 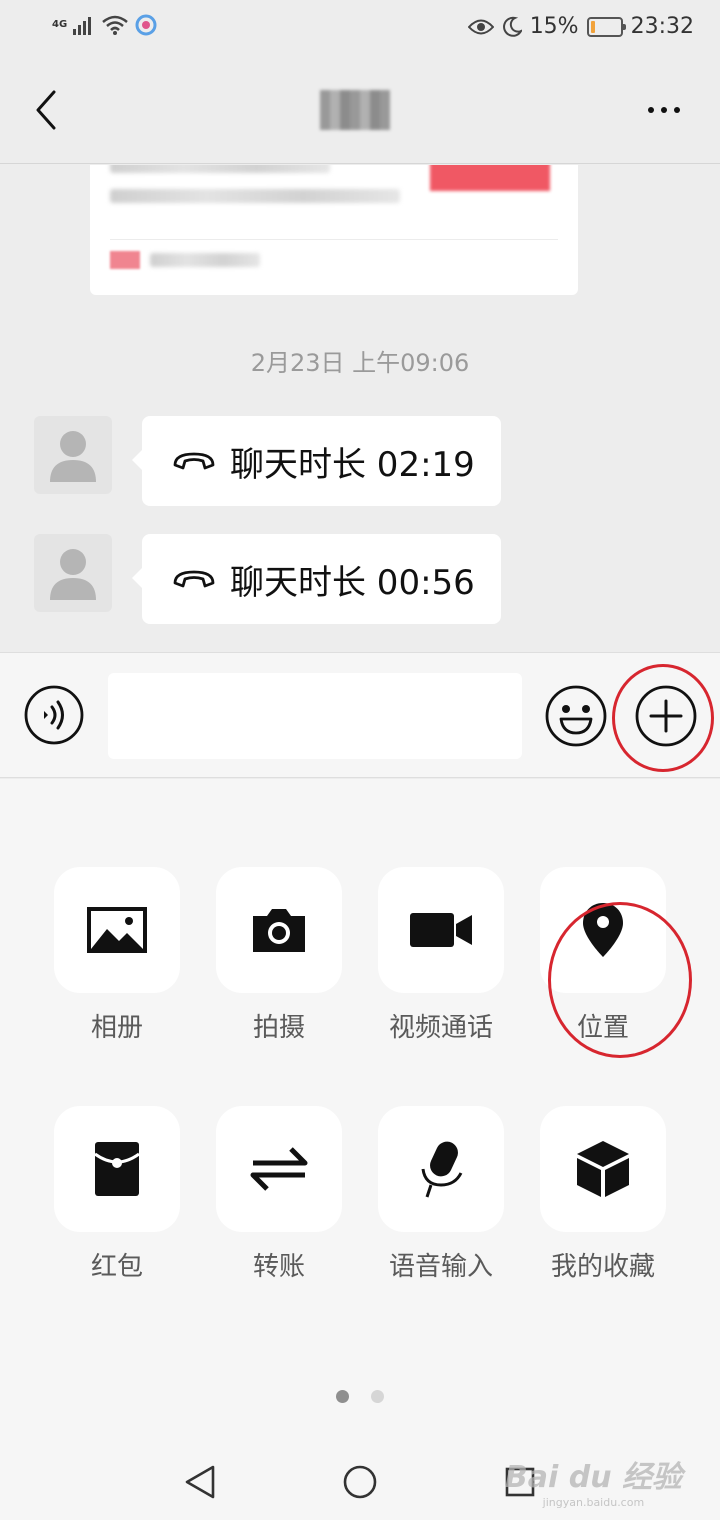 What do you see at coordinates (82, 26) in the screenshot?
I see `signal-icon` at bounding box center [82, 26].